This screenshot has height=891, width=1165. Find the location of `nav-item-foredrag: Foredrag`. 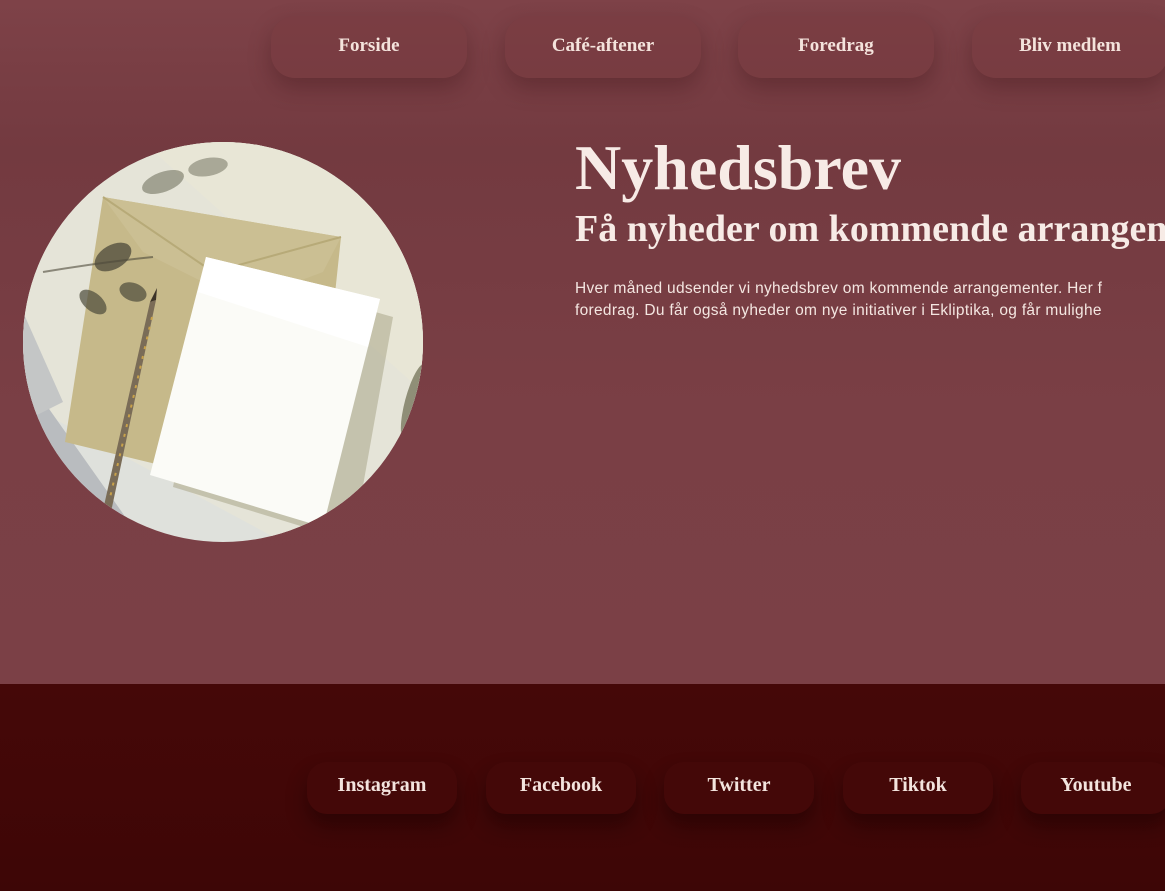

nav-item-foredrag: Foredrag is located at coordinates (836, 47).